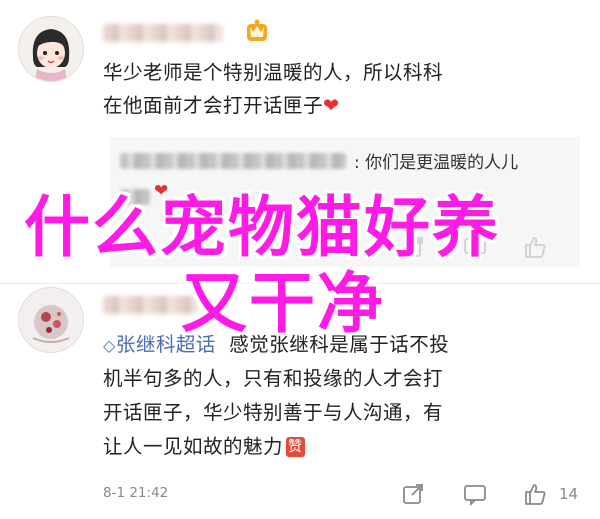  What do you see at coordinates (331, 105) in the screenshot?
I see `heart-emoji-icon: ❤` at bounding box center [331, 105].